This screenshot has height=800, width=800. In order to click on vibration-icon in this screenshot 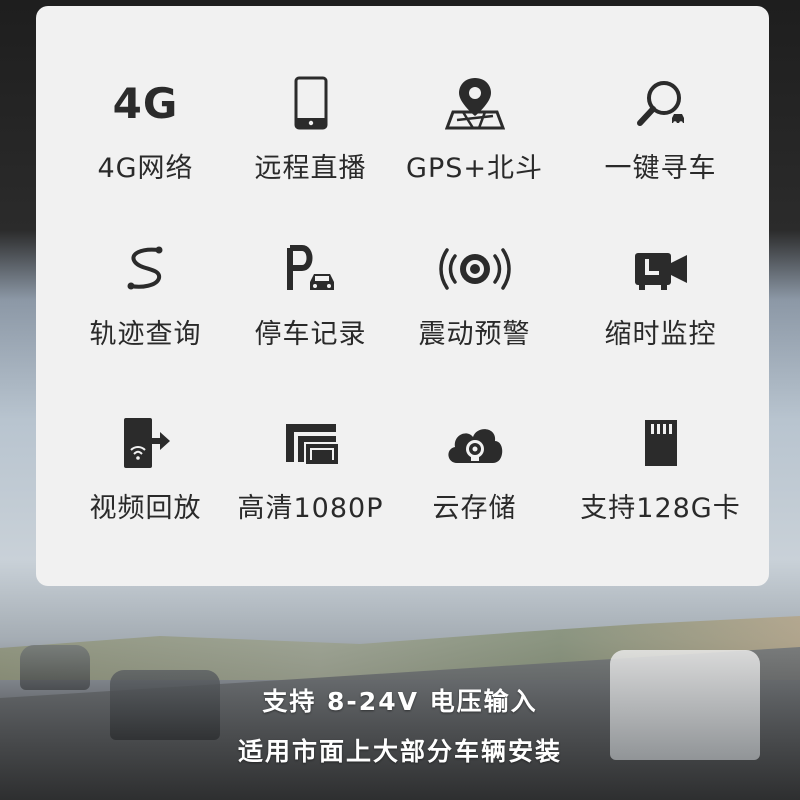, I will do `click(474, 269)`.